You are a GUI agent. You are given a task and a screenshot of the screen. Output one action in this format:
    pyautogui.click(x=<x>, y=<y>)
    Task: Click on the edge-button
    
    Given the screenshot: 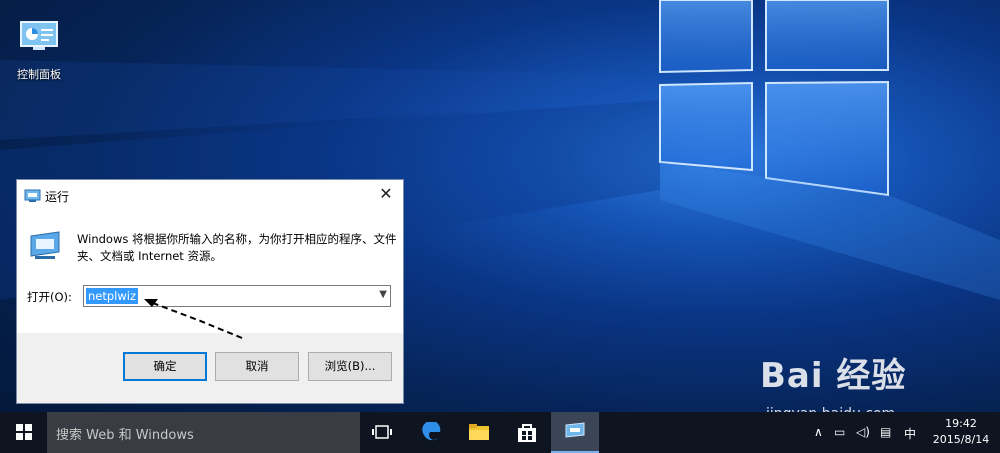 What is the action you would take?
    pyautogui.click(x=432, y=432)
    